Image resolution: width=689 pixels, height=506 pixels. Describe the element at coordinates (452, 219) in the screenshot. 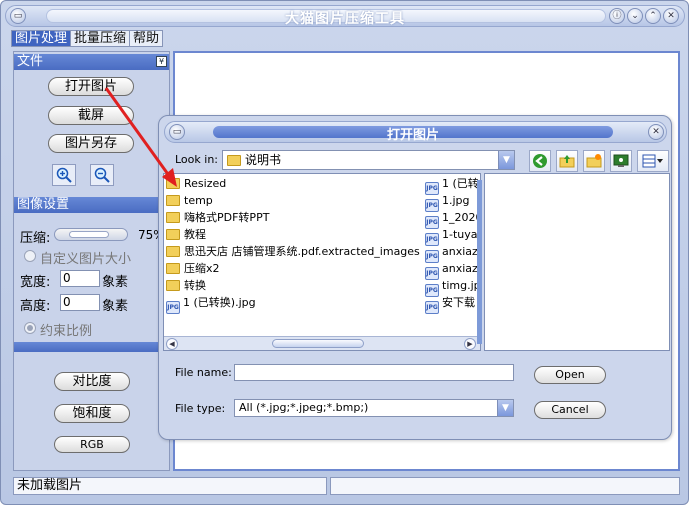

I see `list-item: JPG 1_2020` at that location.